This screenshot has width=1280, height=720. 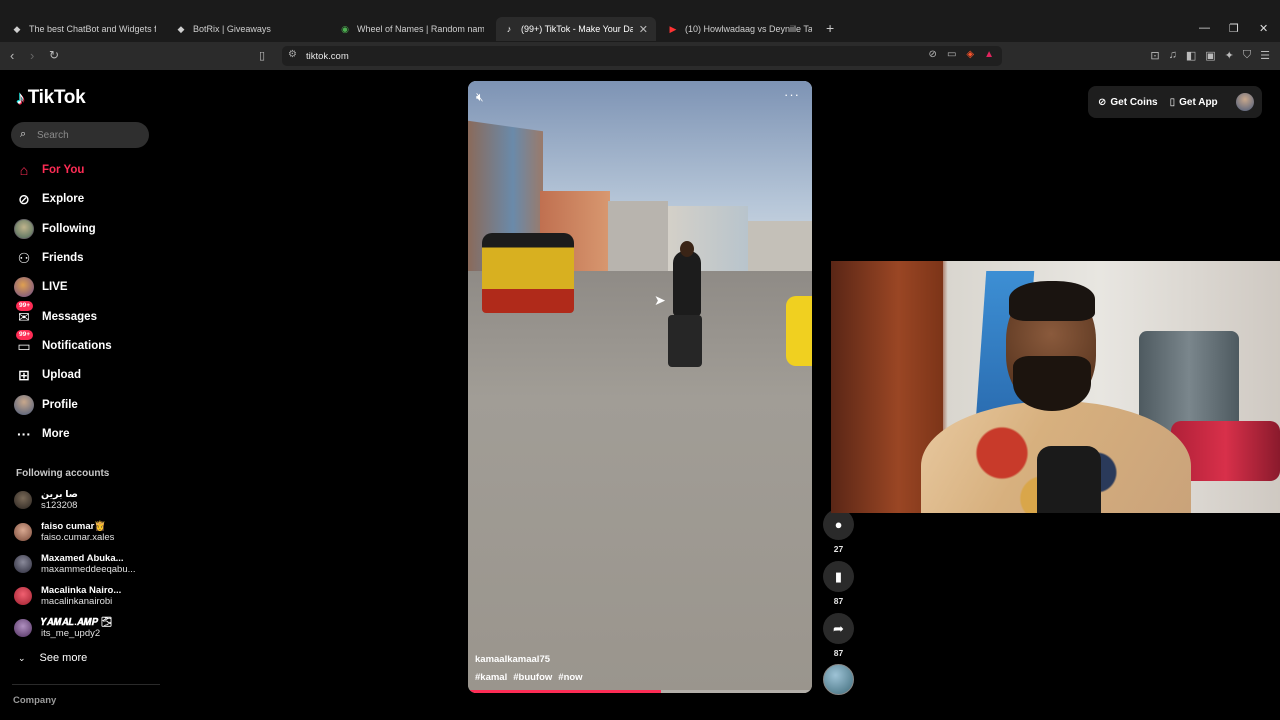 What do you see at coordinates (640, 29) in the screenshot?
I see `tab-close-icon: ✕` at bounding box center [640, 29].